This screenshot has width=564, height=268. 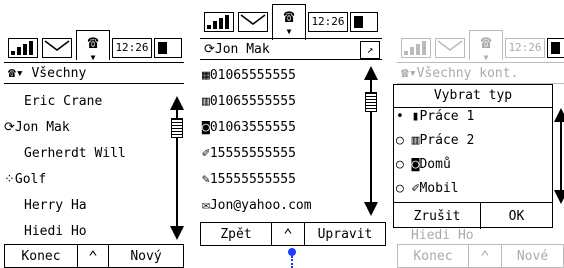 I want to click on new-button: Nové, so click(x=532, y=256).